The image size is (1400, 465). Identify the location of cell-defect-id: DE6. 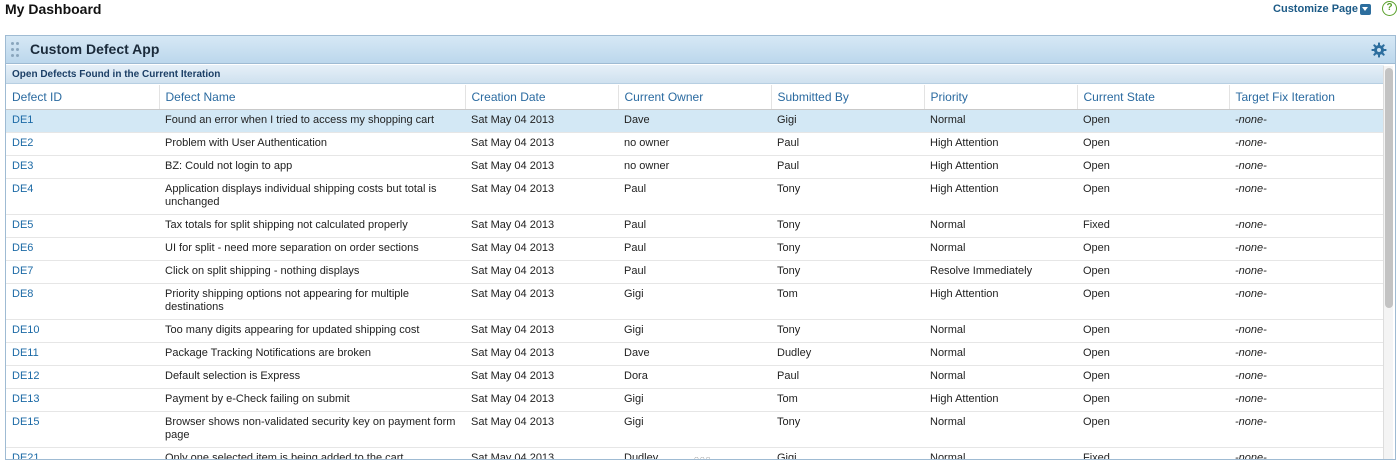
(82, 249).